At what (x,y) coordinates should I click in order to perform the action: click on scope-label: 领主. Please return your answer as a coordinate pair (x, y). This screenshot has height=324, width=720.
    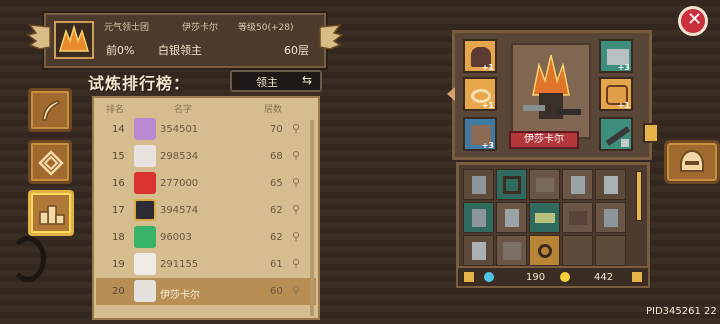
    Looking at the image, I should click on (267, 82).